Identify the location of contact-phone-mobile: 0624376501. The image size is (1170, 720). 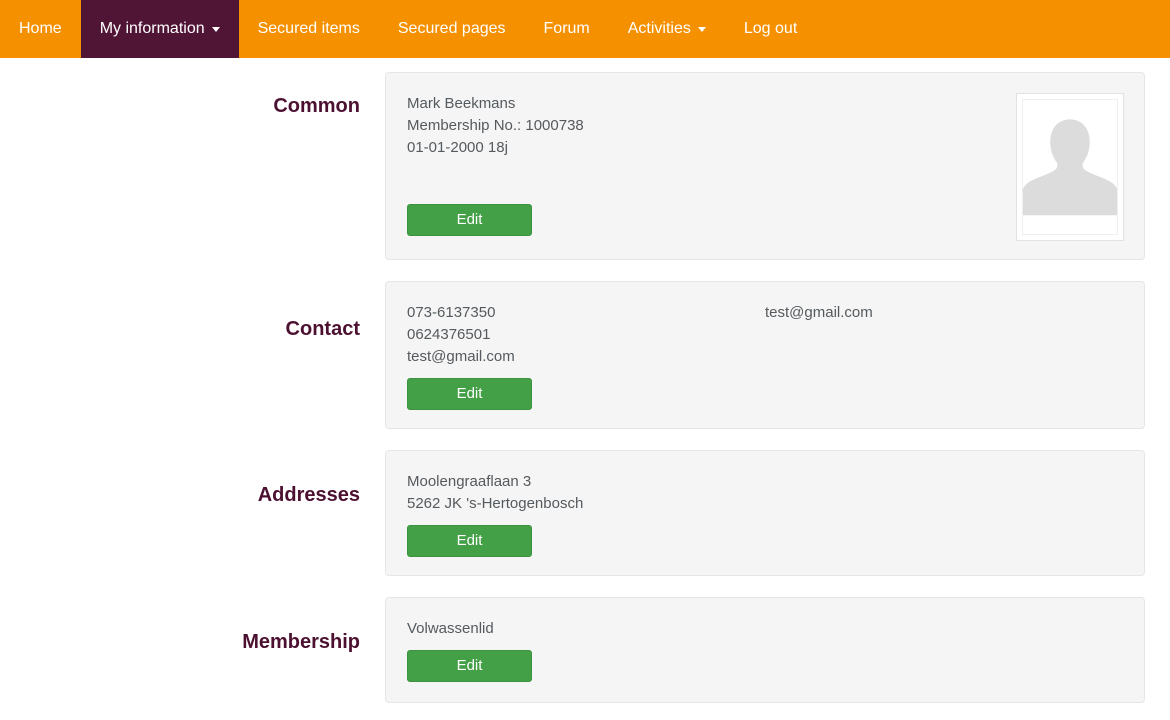
(449, 334).